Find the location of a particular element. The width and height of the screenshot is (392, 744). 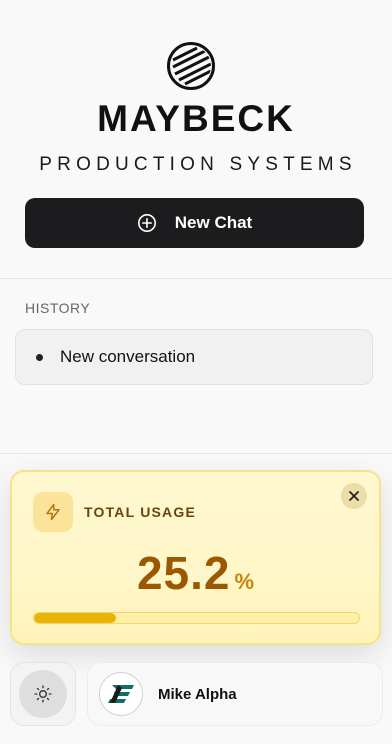

new-chat-label: New Chat is located at coordinates (213, 222).